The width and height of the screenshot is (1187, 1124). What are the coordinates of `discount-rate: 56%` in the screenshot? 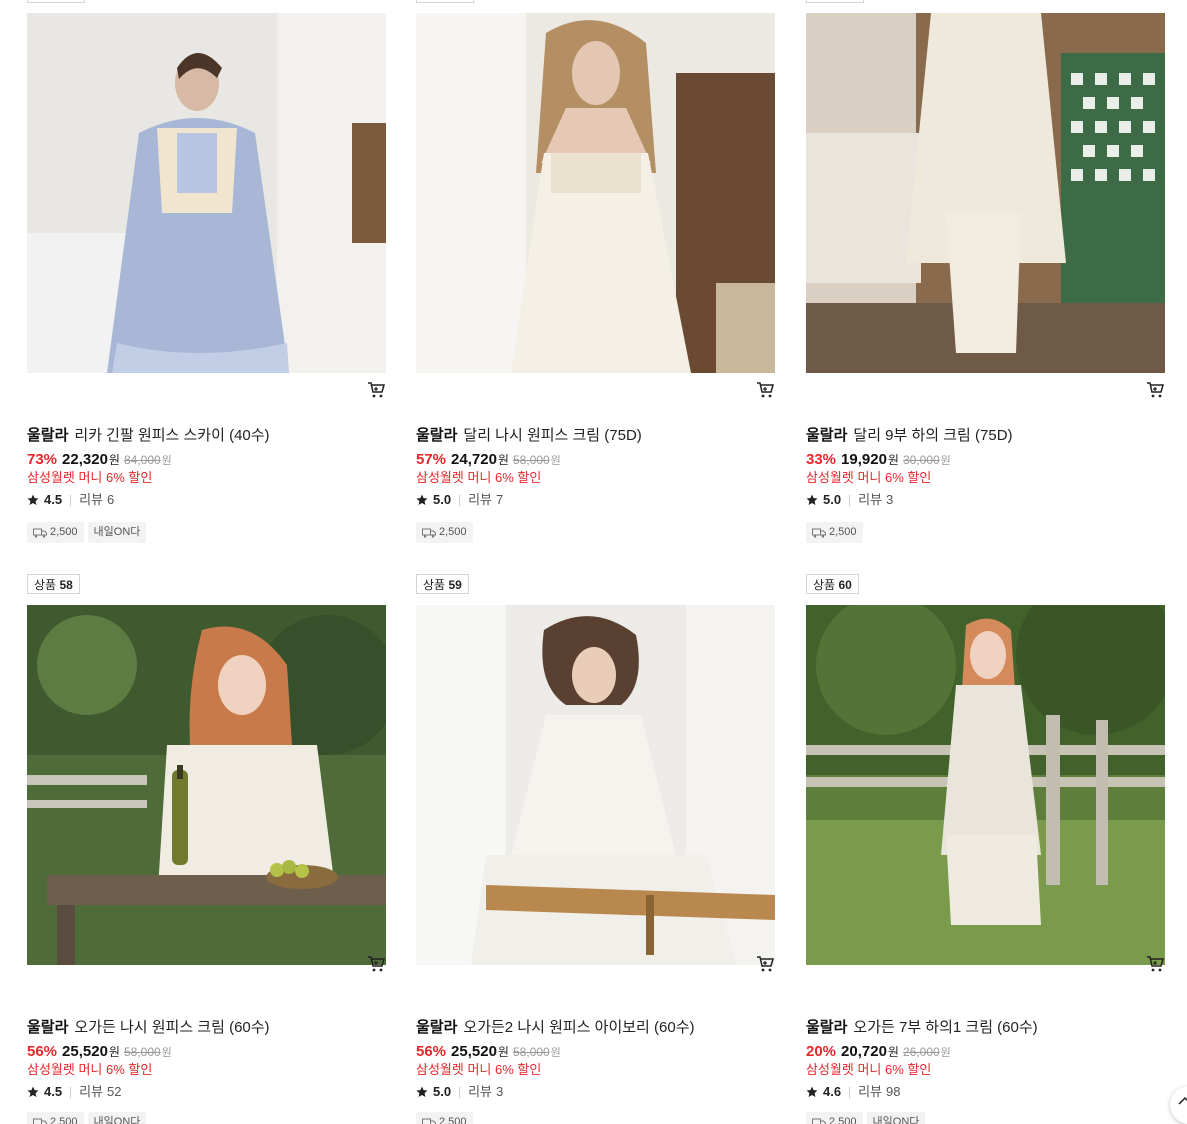 It's located at (42, 1051).